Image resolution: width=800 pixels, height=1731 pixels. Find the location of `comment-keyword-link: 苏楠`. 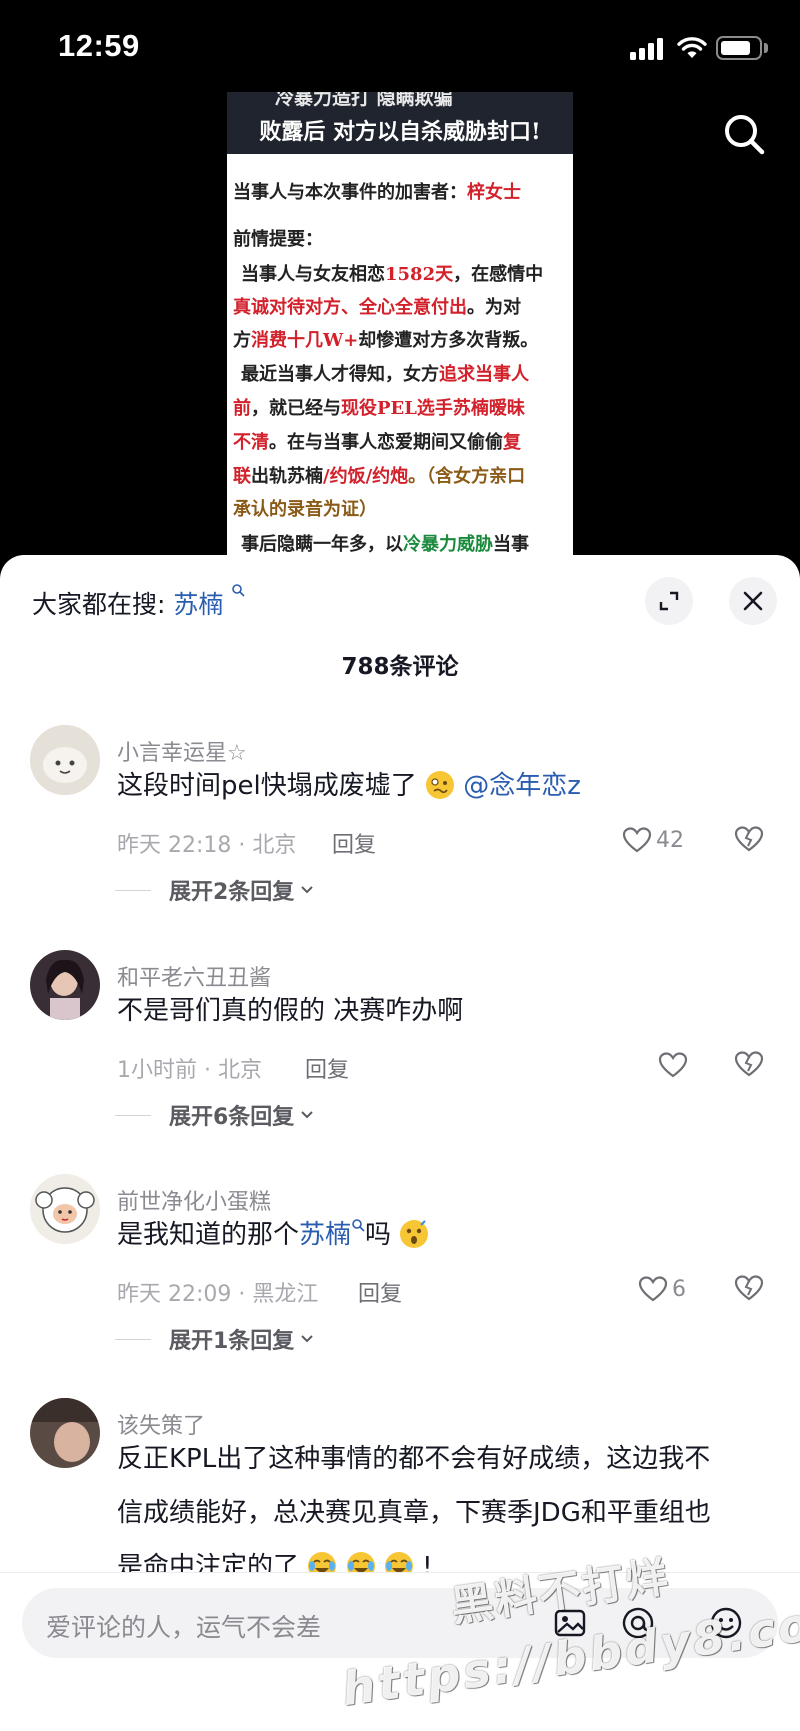

comment-keyword-link: 苏楠 is located at coordinates (325, 1235).